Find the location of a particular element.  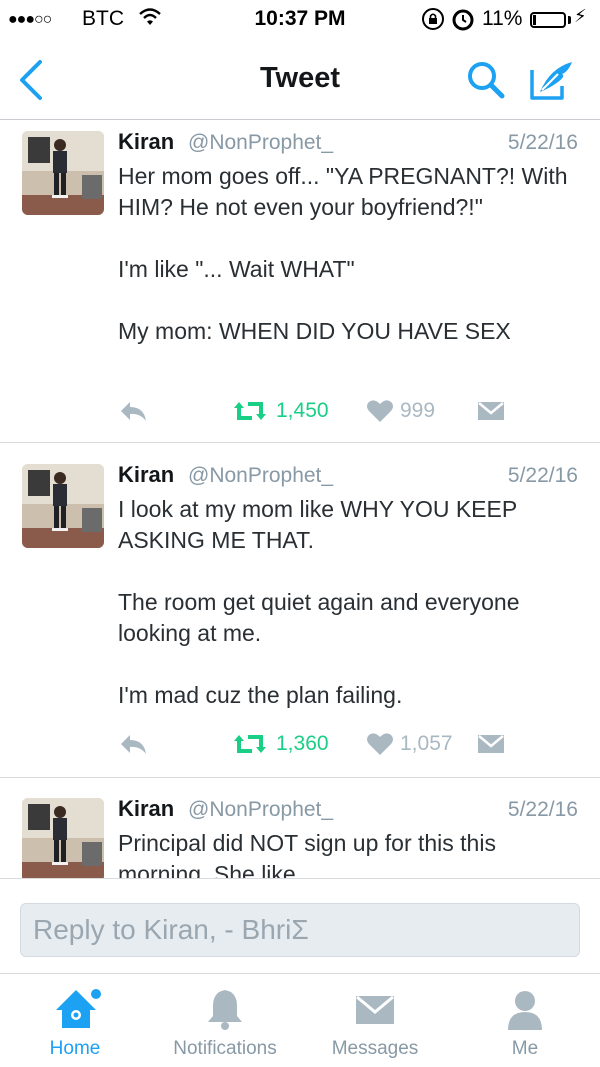

like-count: 1,057 is located at coordinates (426, 743).